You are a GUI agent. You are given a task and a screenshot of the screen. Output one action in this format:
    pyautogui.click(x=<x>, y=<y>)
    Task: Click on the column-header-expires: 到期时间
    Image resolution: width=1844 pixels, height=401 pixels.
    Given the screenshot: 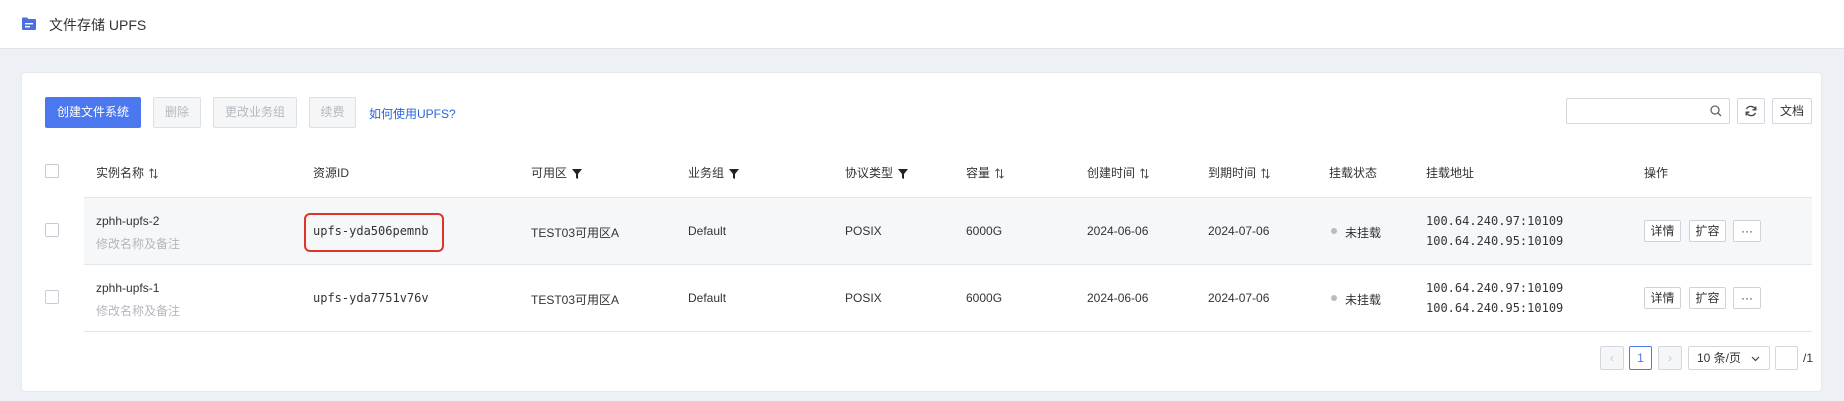 What is the action you would take?
    pyautogui.click(x=1239, y=172)
    